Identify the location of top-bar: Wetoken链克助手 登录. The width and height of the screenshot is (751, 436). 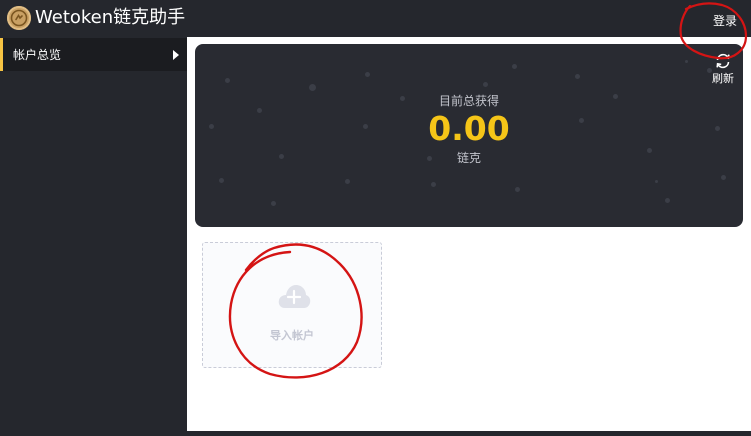
(375, 18).